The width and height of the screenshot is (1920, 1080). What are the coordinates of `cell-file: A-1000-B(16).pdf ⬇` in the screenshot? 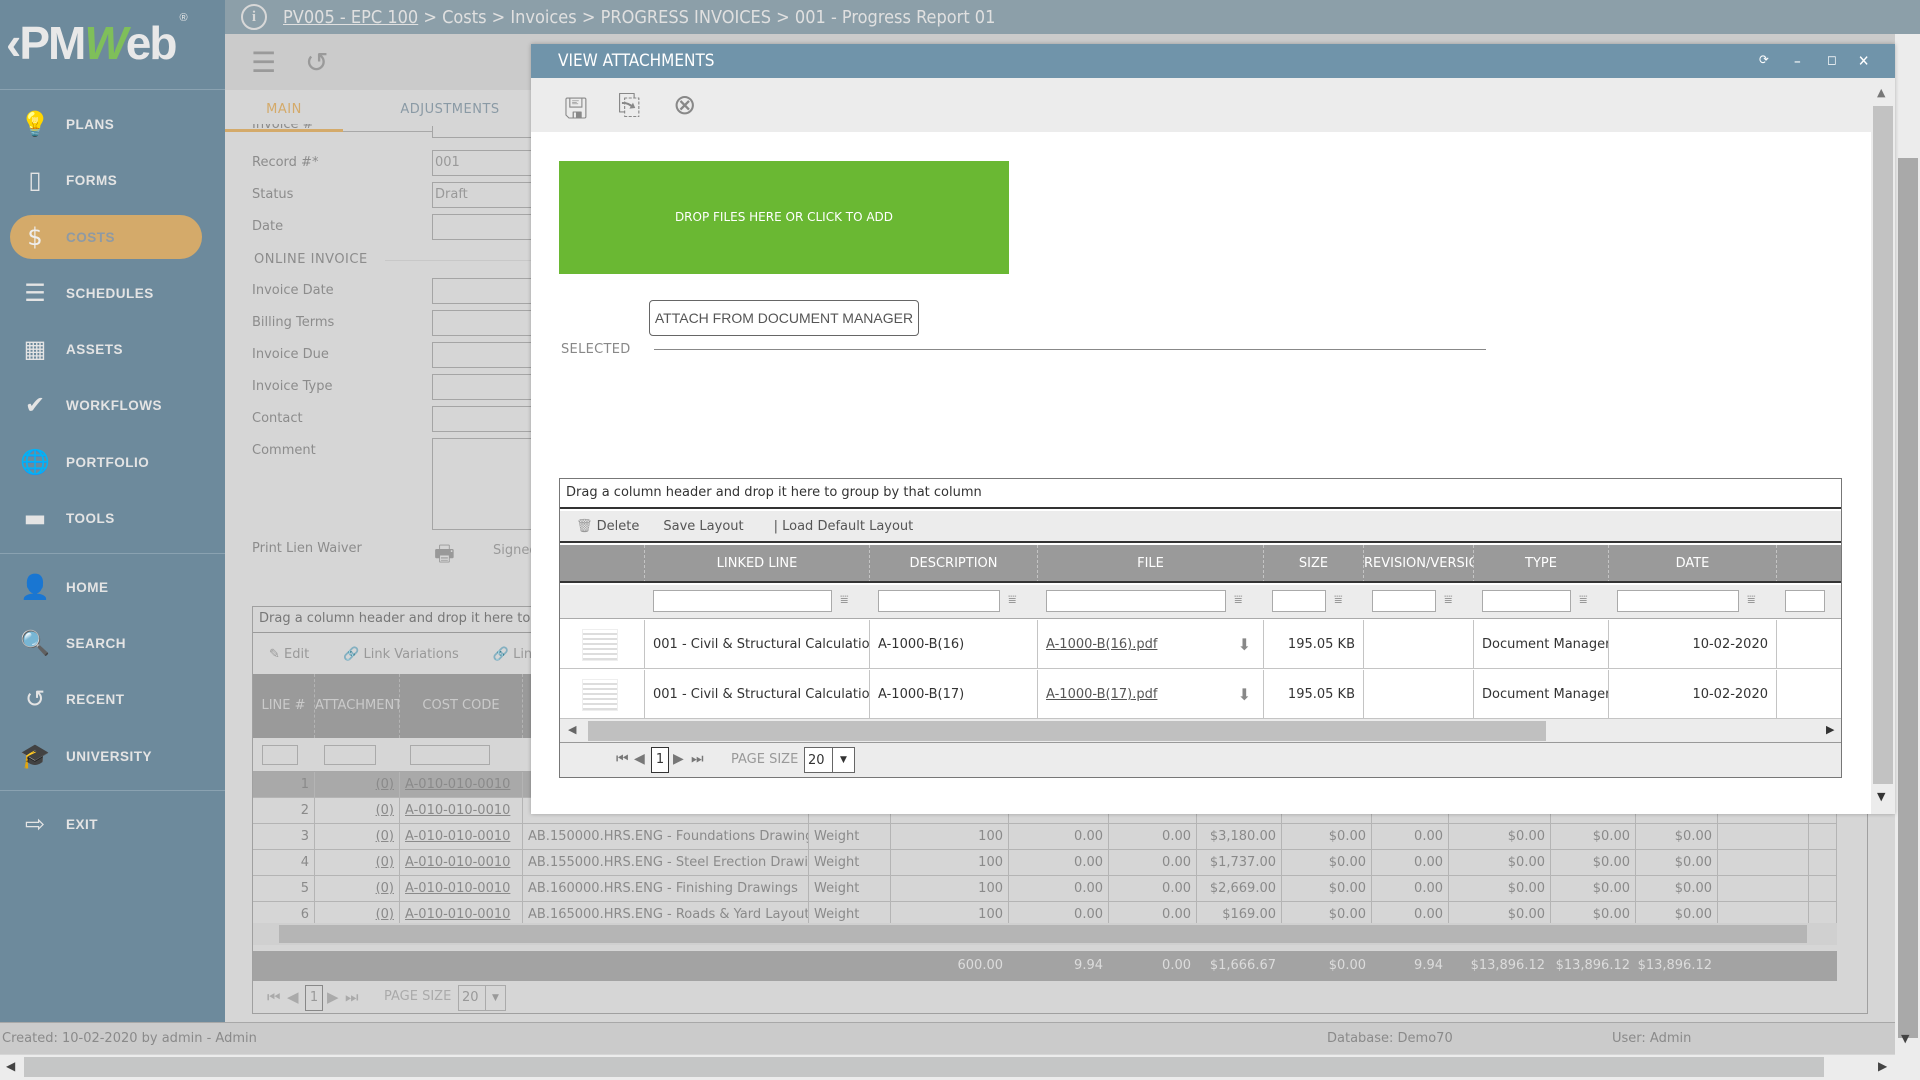 It's located at (1151, 644).